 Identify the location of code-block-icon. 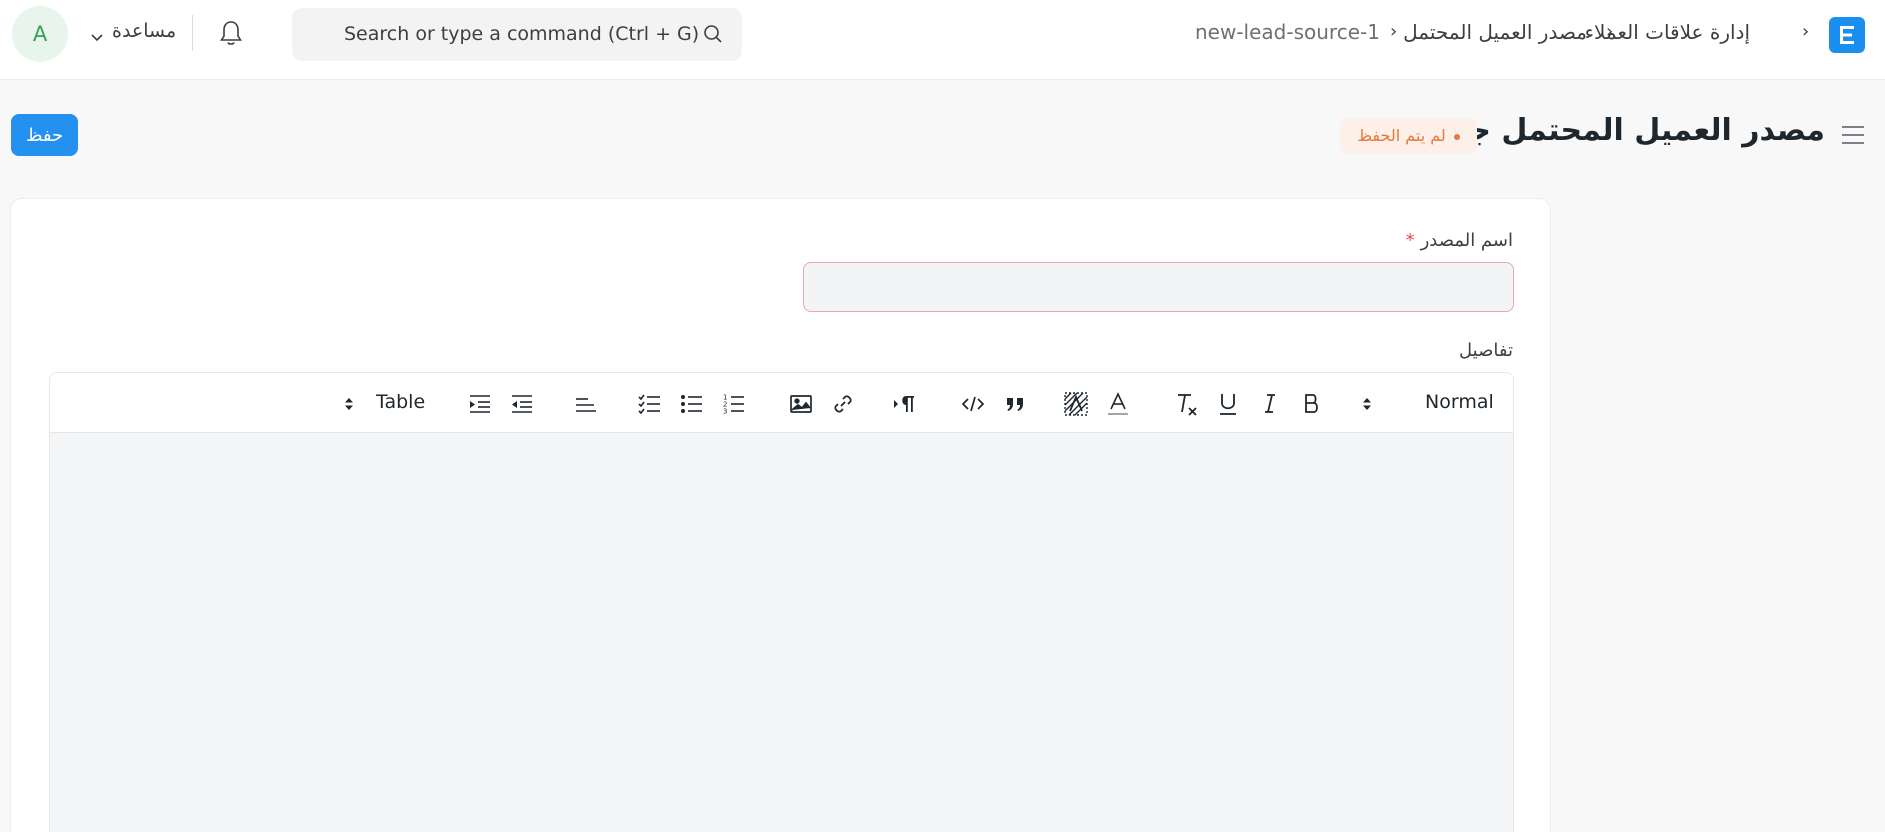
(973, 404).